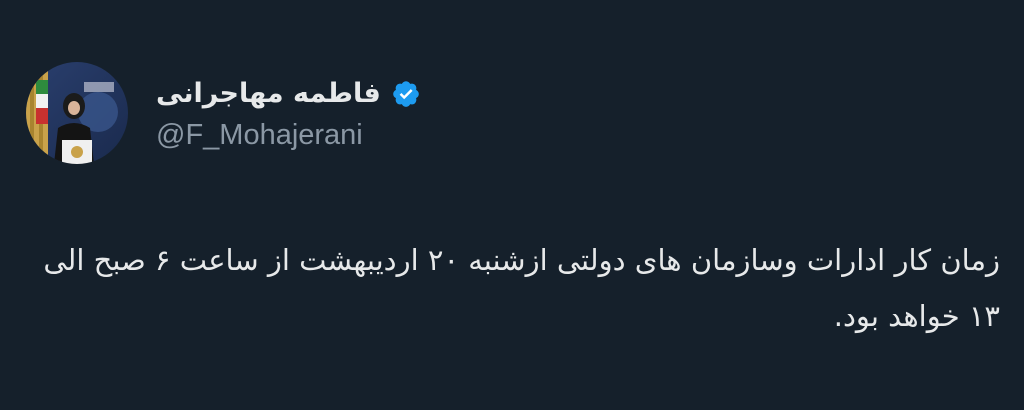  I want to click on display-name: فاطمه مهاجرانی, so click(268, 93).